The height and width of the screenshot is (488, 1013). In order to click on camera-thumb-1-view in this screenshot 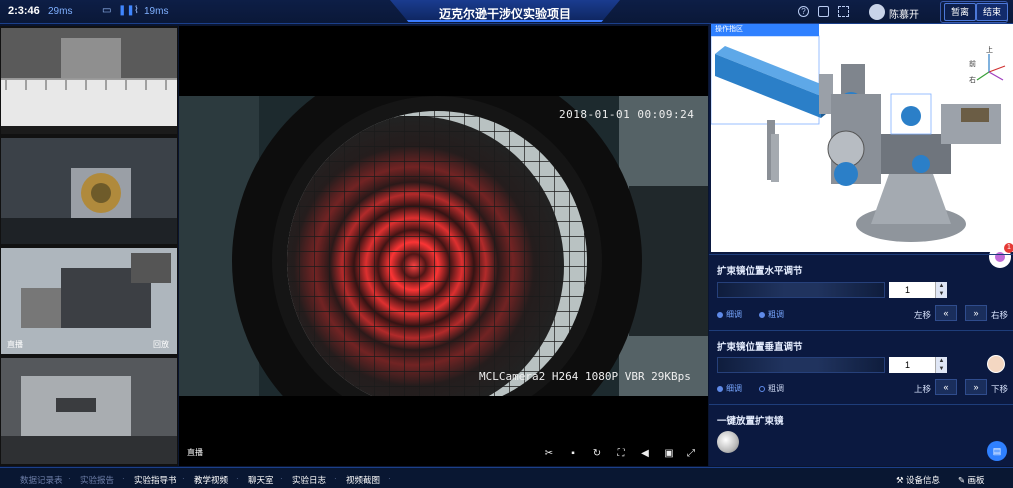, I will do `click(89, 81)`.